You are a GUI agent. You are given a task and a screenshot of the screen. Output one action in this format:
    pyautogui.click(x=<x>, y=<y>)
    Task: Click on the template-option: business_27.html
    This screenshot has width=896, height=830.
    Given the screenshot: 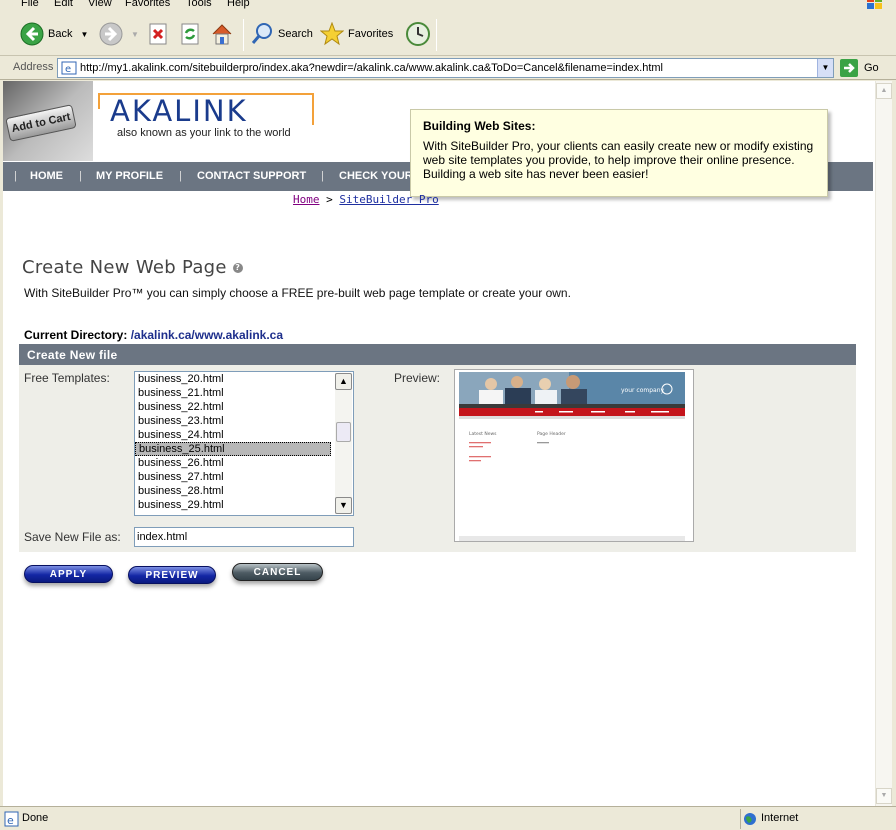 What is the action you would take?
    pyautogui.click(x=233, y=477)
    